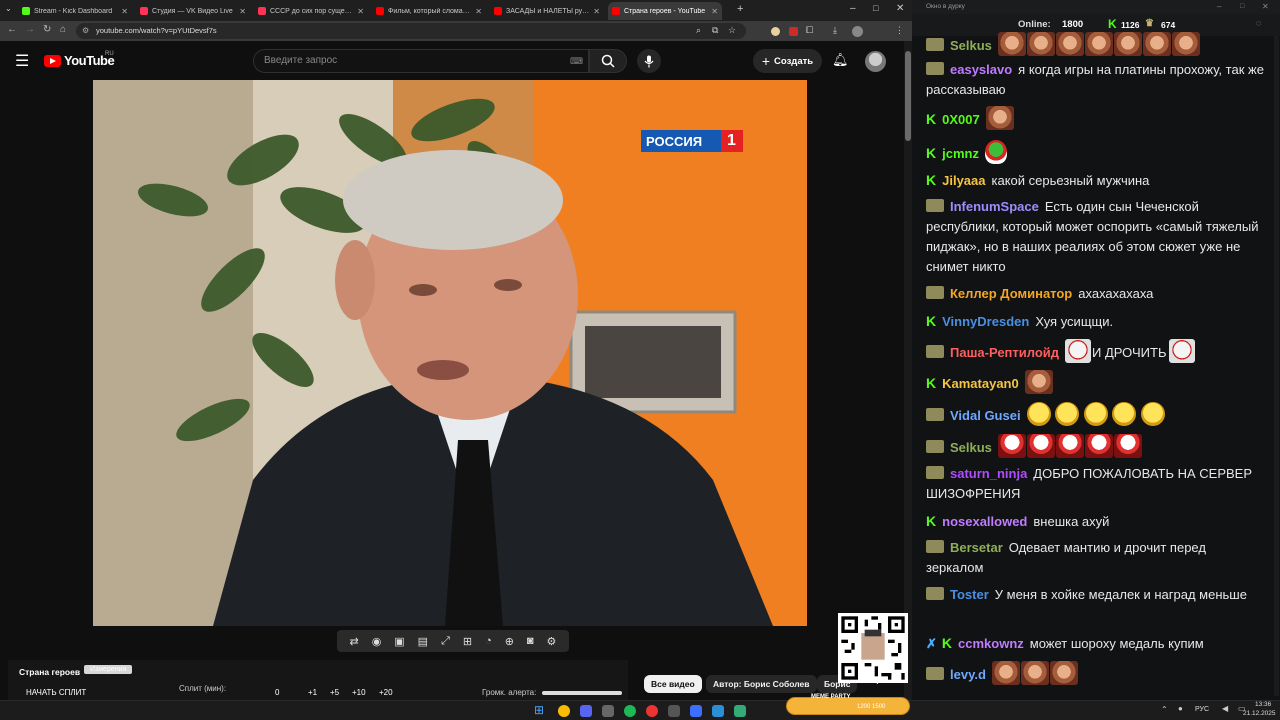  What do you see at coordinates (509, 641) in the screenshot?
I see `add-icon: ⊕` at bounding box center [509, 641].